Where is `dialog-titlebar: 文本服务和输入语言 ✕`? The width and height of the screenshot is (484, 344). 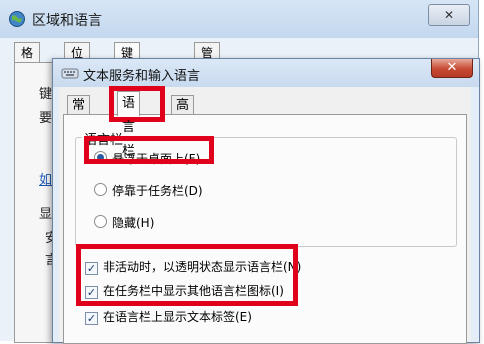 dialog-titlebar: 文本服务和输入语言 ✕ is located at coordinates (266, 73).